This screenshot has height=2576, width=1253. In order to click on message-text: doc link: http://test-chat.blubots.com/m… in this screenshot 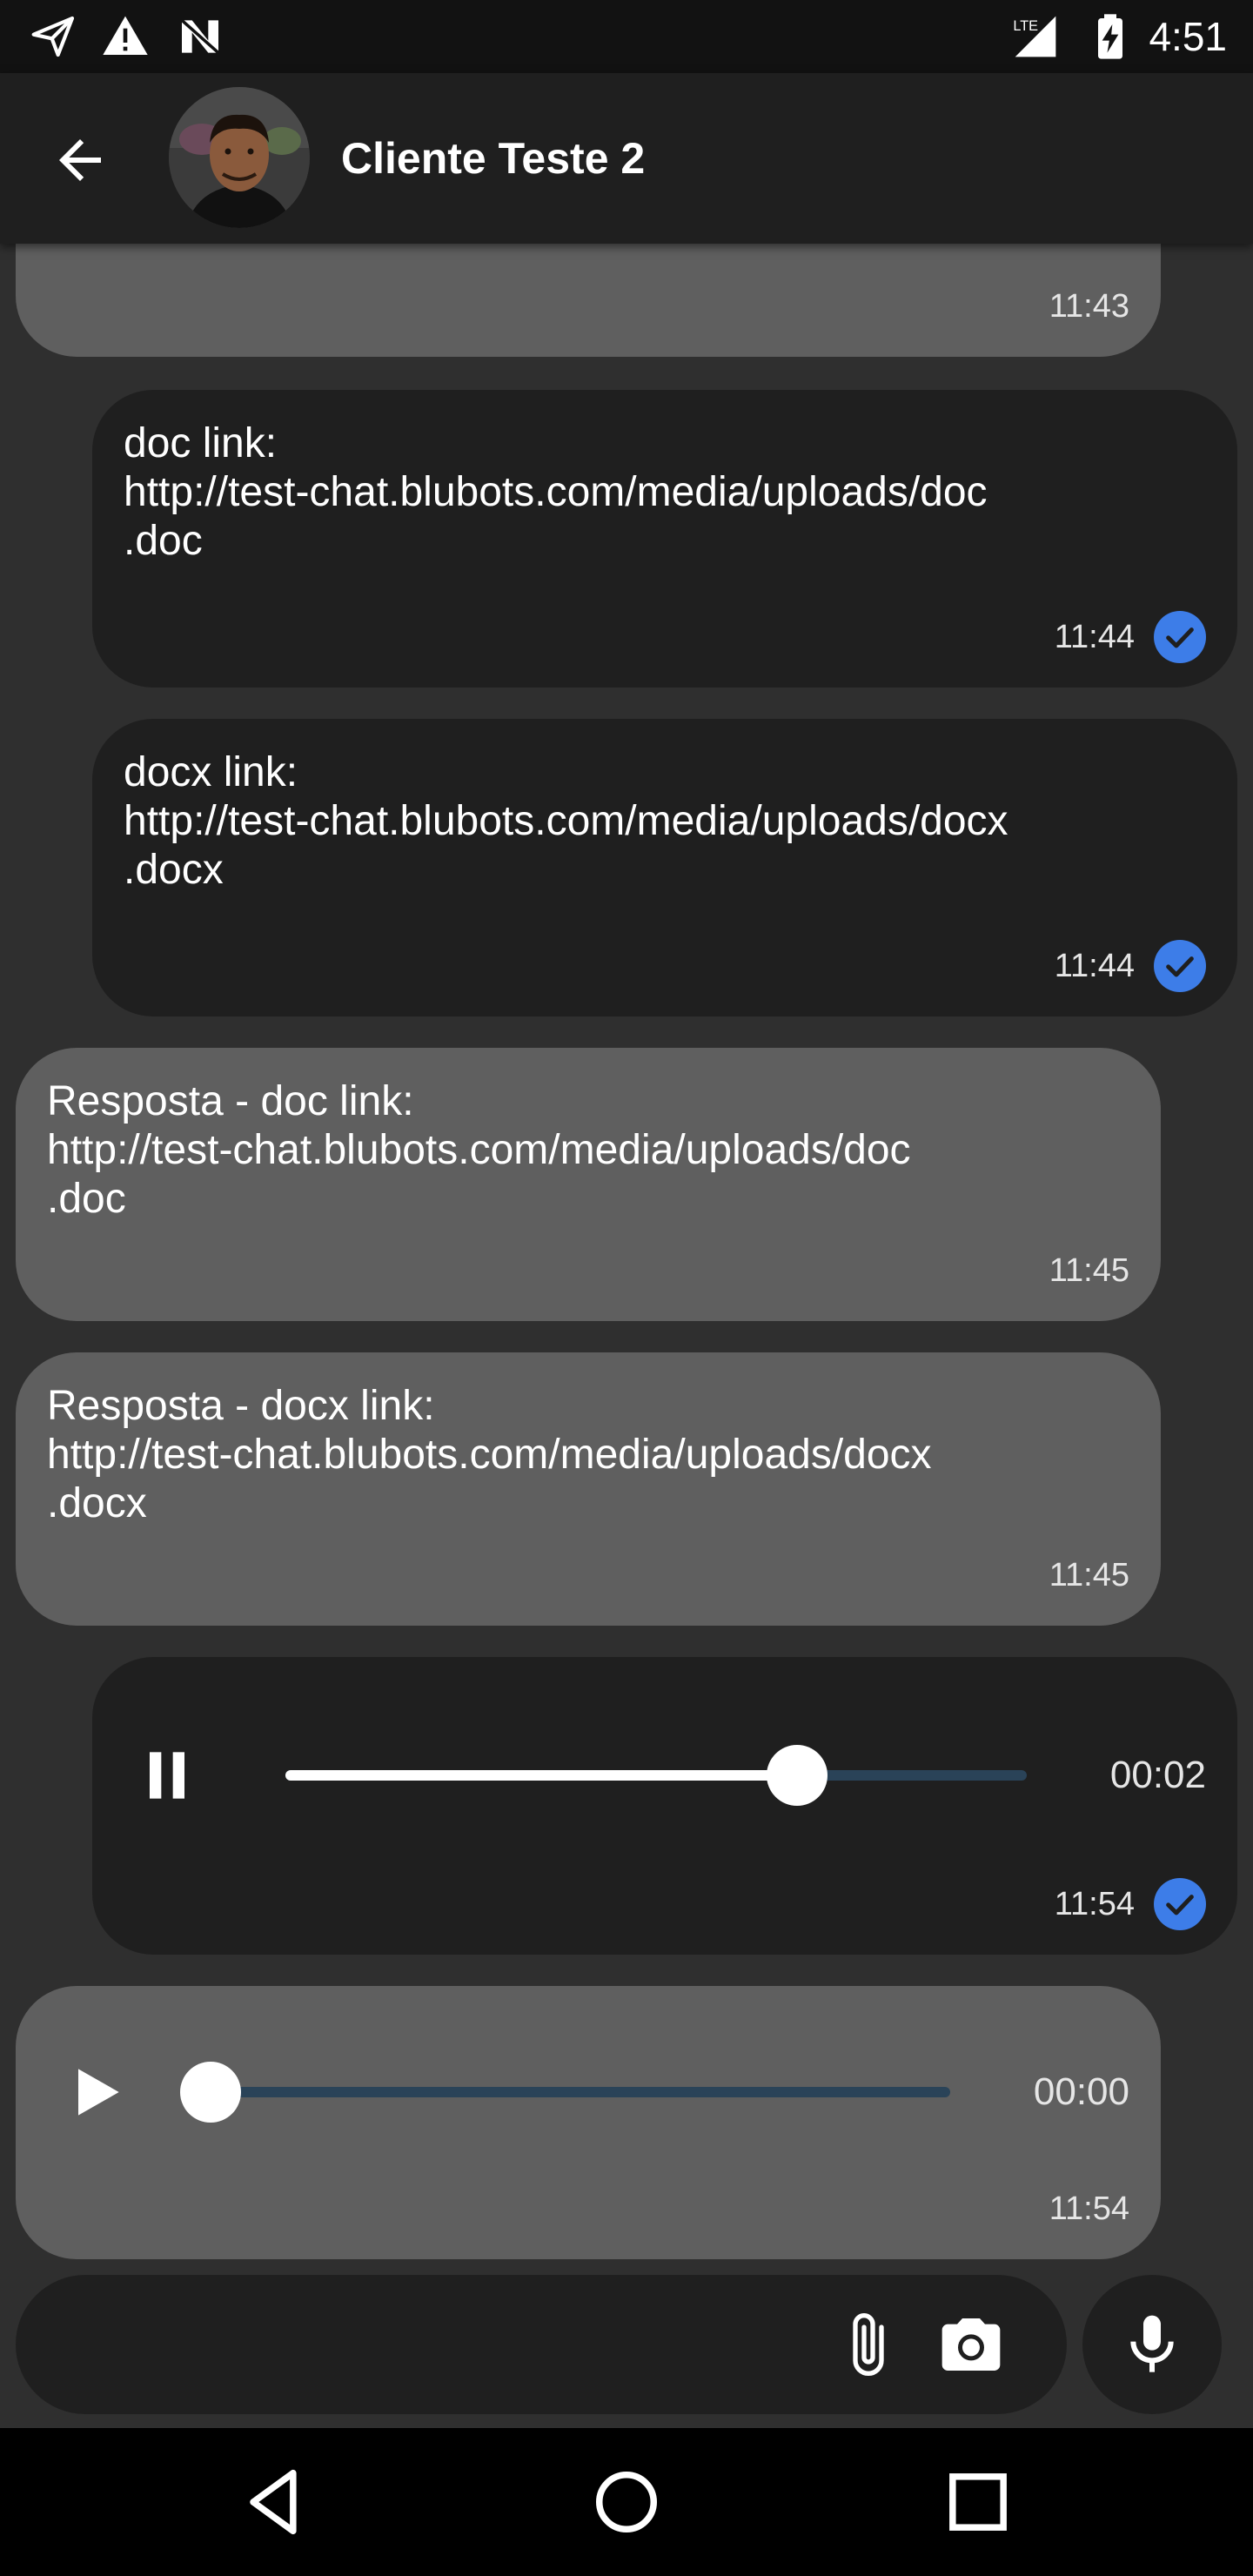, I will do `click(556, 492)`.